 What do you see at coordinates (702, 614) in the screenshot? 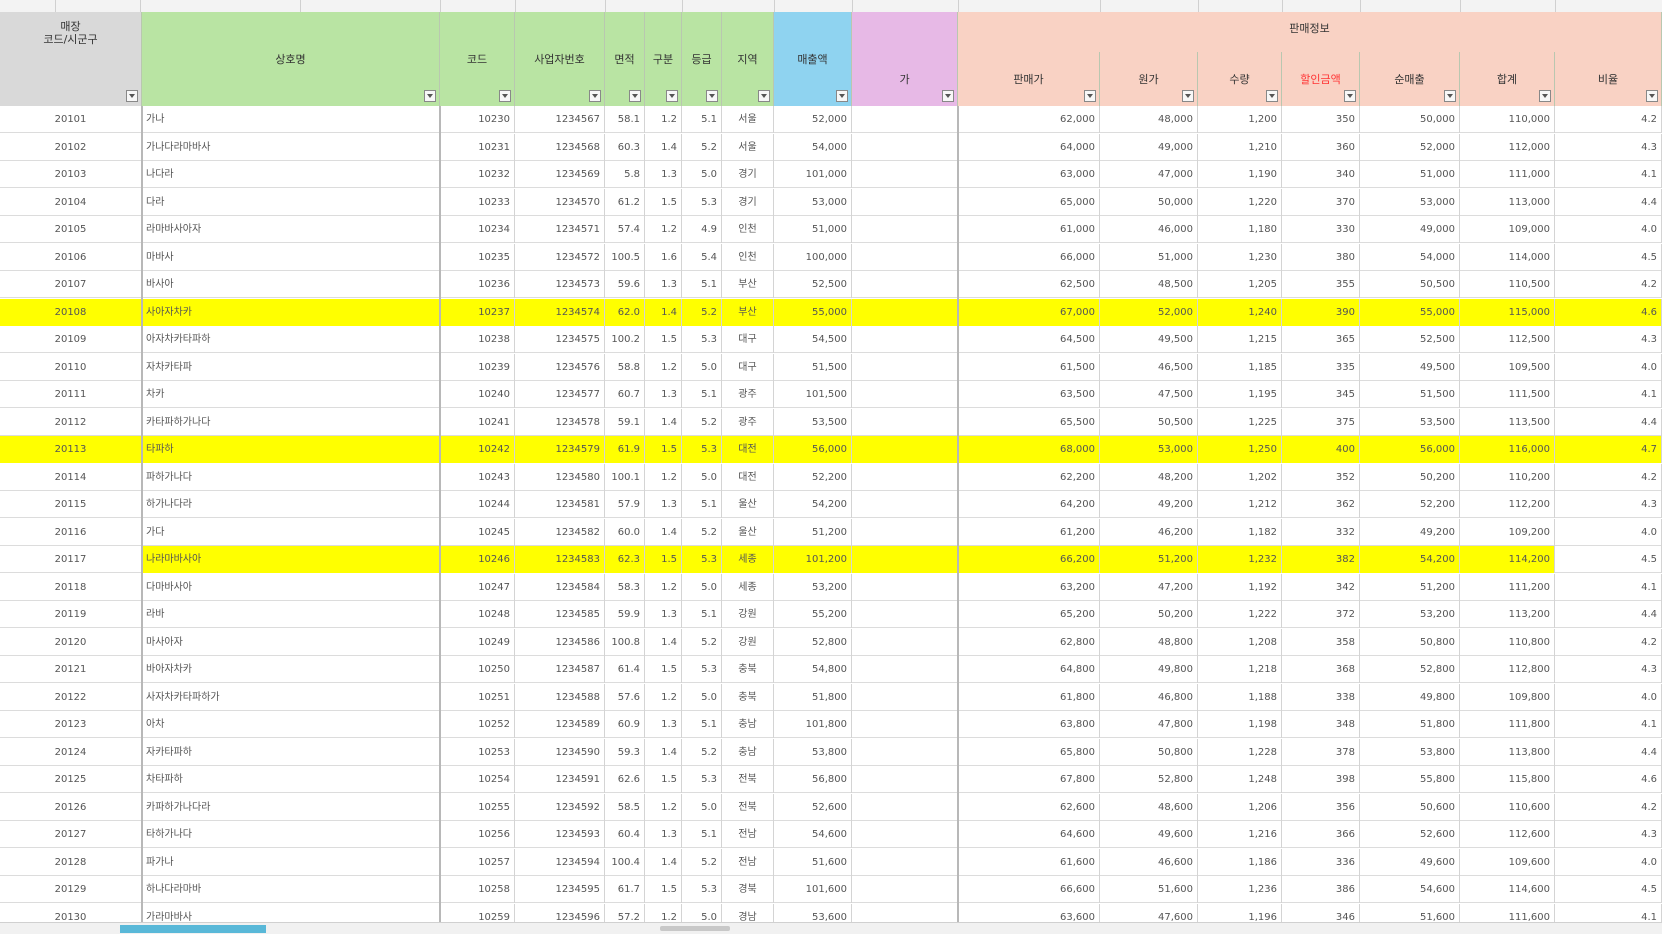
I see `table-cell-c6: 5.1` at bounding box center [702, 614].